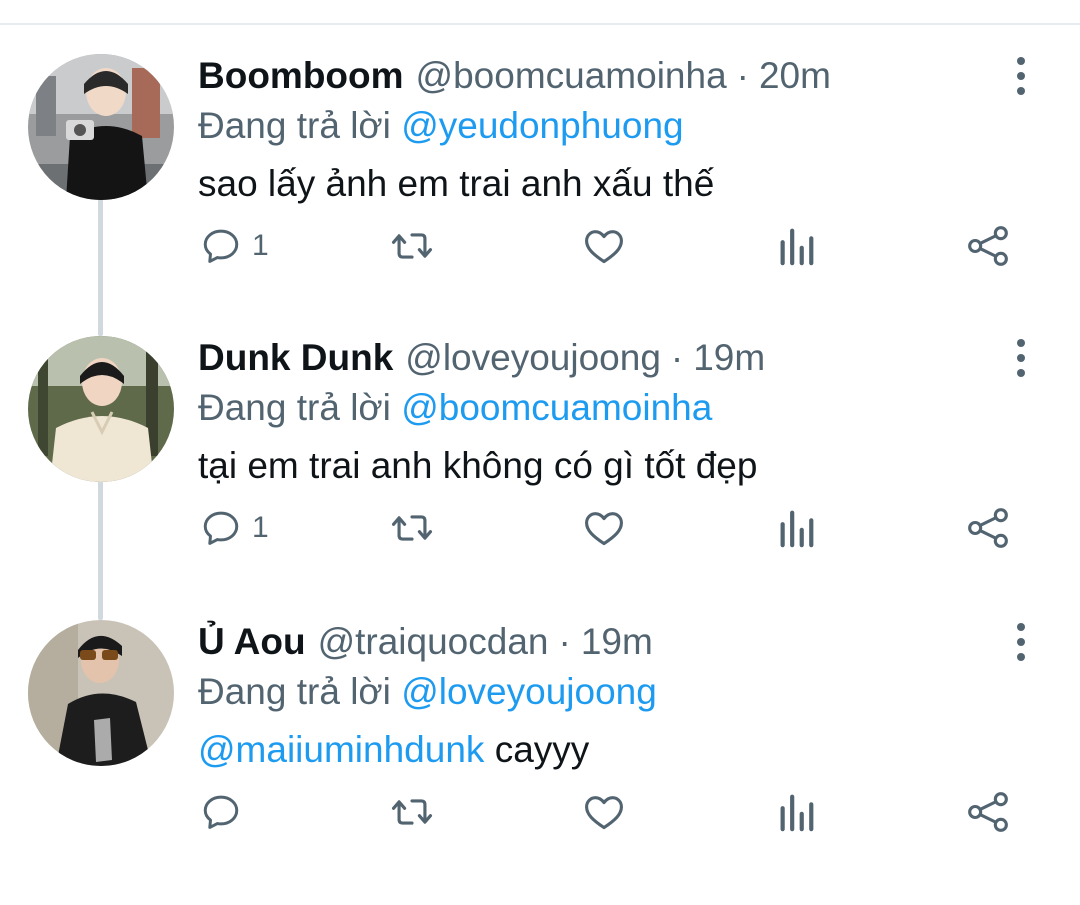 The image size is (1080, 905). Describe the element at coordinates (795, 76) in the screenshot. I see `timestamp: 20m` at that location.